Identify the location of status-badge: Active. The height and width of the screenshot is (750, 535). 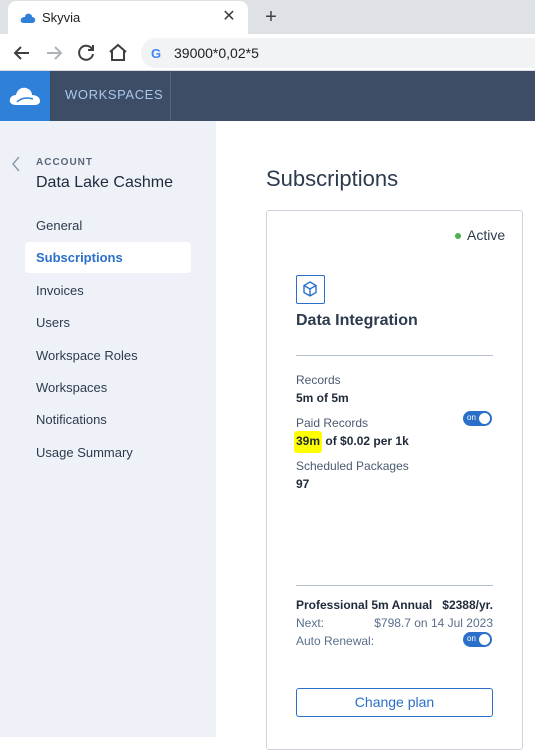
(486, 235).